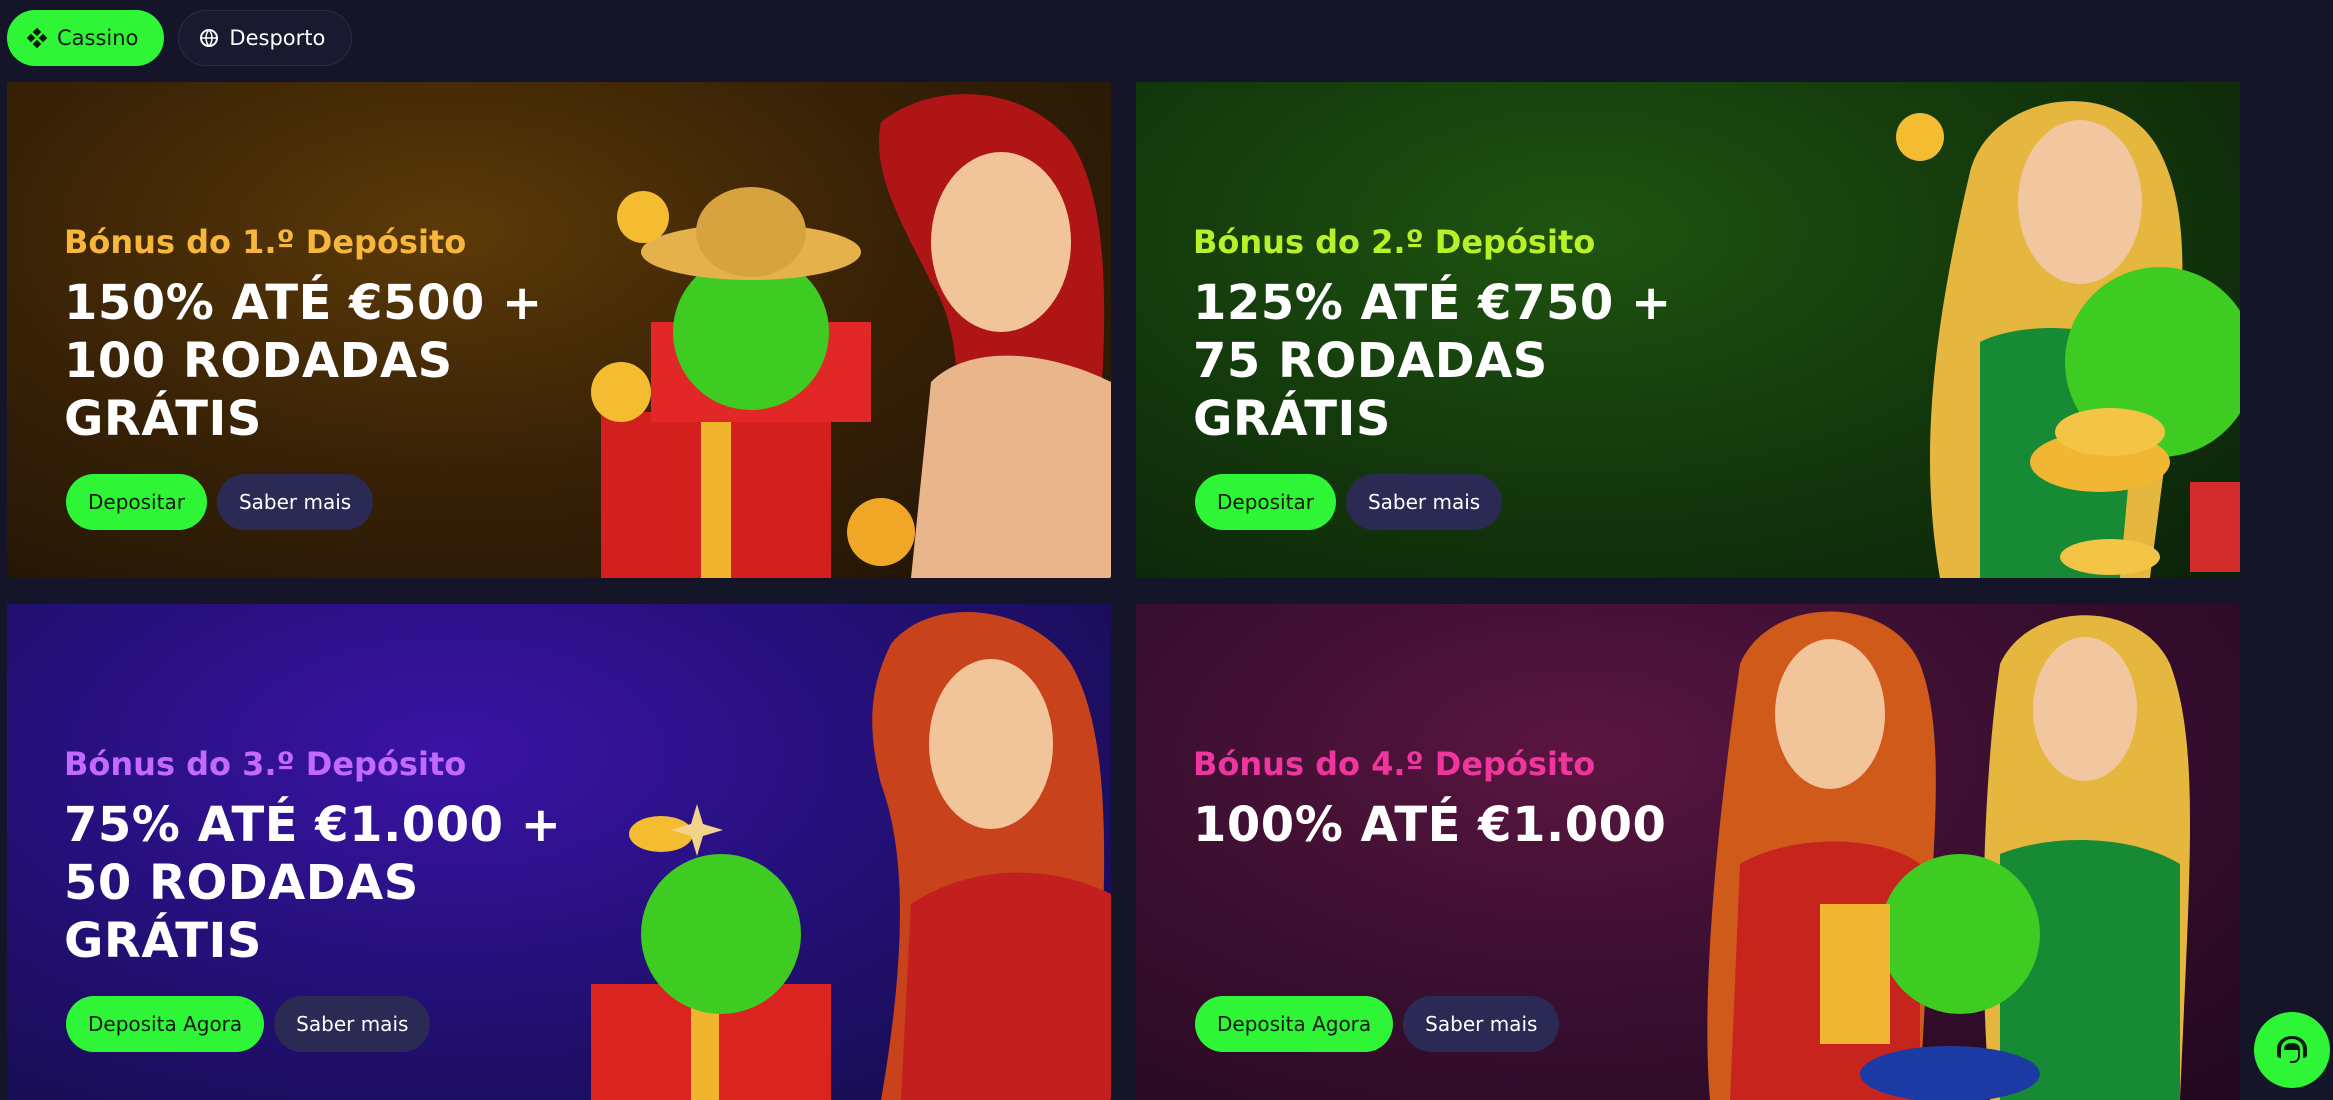  Describe the element at coordinates (1394, 764) in the screenshot. I see `promo-subtitle: Bónus do 4.º Depósito` at that location.